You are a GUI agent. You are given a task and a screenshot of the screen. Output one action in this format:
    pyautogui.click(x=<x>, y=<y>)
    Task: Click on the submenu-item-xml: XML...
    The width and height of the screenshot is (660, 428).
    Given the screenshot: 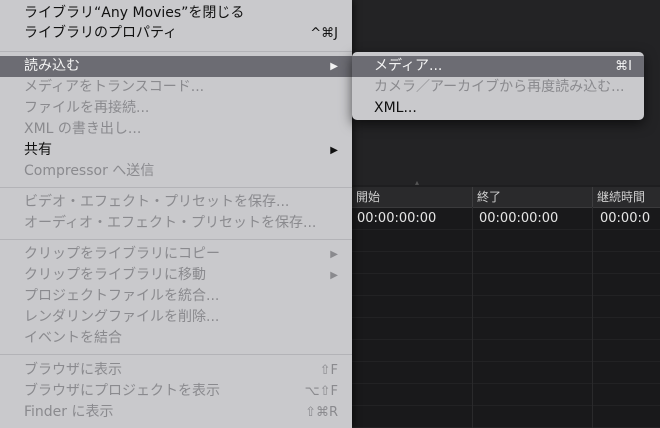 What is the action you would take?
    pyautogui.click(x=498, y=108)
    